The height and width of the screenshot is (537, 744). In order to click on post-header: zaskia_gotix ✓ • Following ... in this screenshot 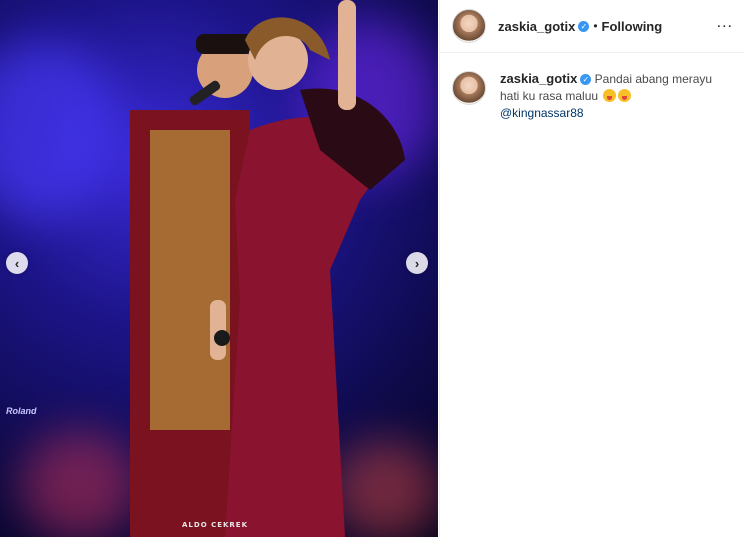, I will do `click(592, 26)`.